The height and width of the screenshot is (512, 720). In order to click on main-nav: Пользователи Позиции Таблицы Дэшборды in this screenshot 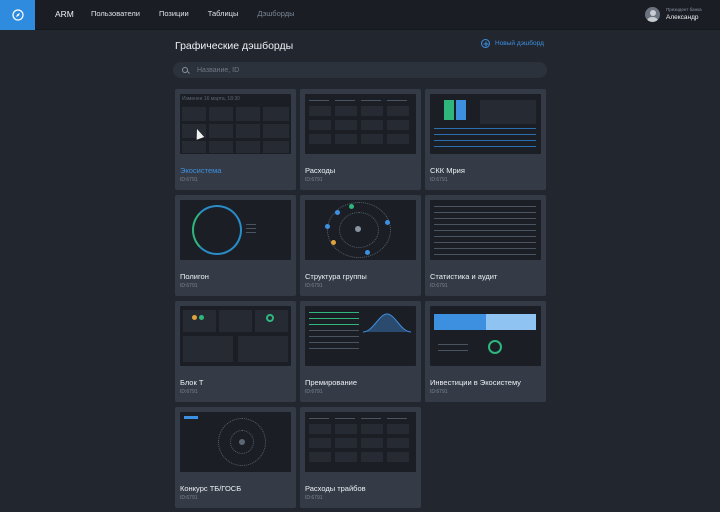, I will do `click(202, 13)`.